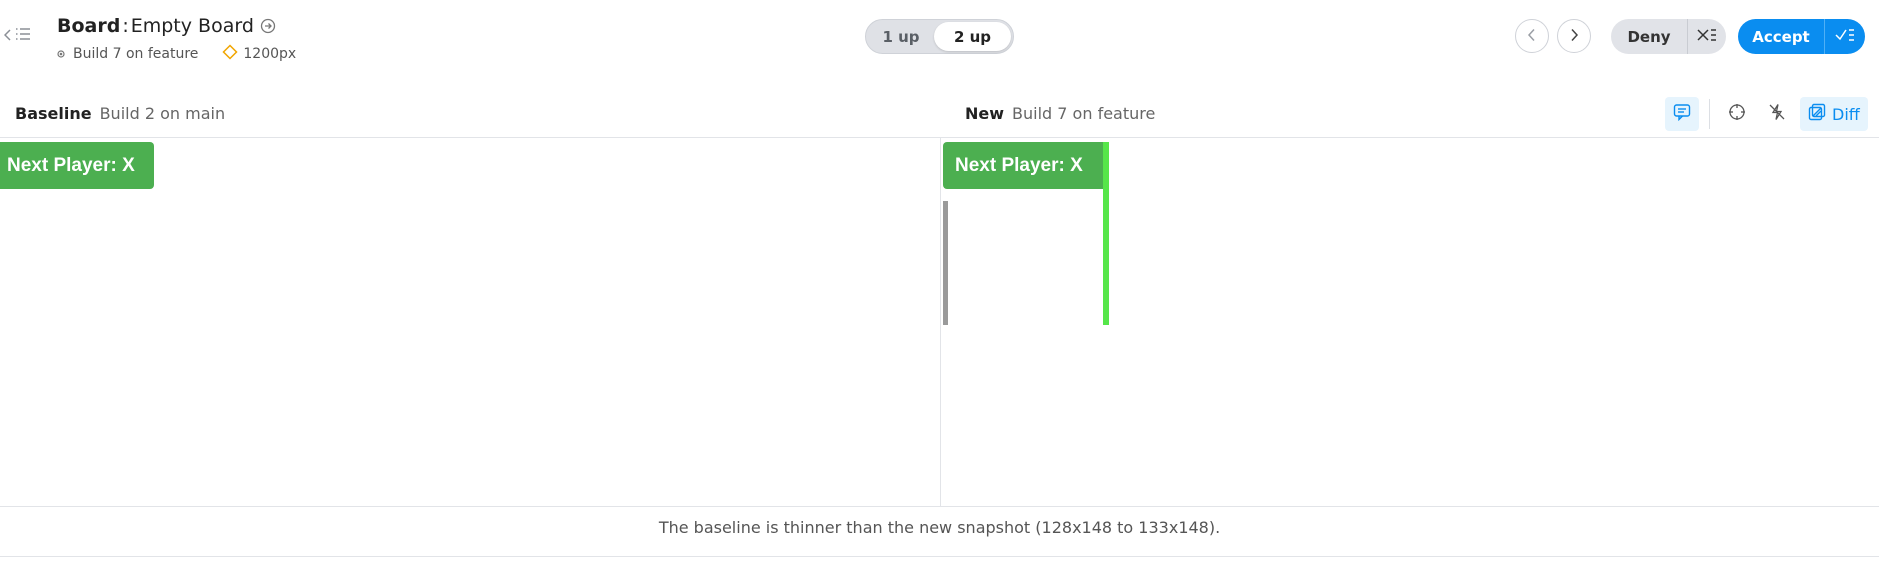 This screenshot has width=1879, height=563. What do you see at coordinates (939, 556) in the screenshot?
I see `divider-footer` at bounding box center [939, 556].